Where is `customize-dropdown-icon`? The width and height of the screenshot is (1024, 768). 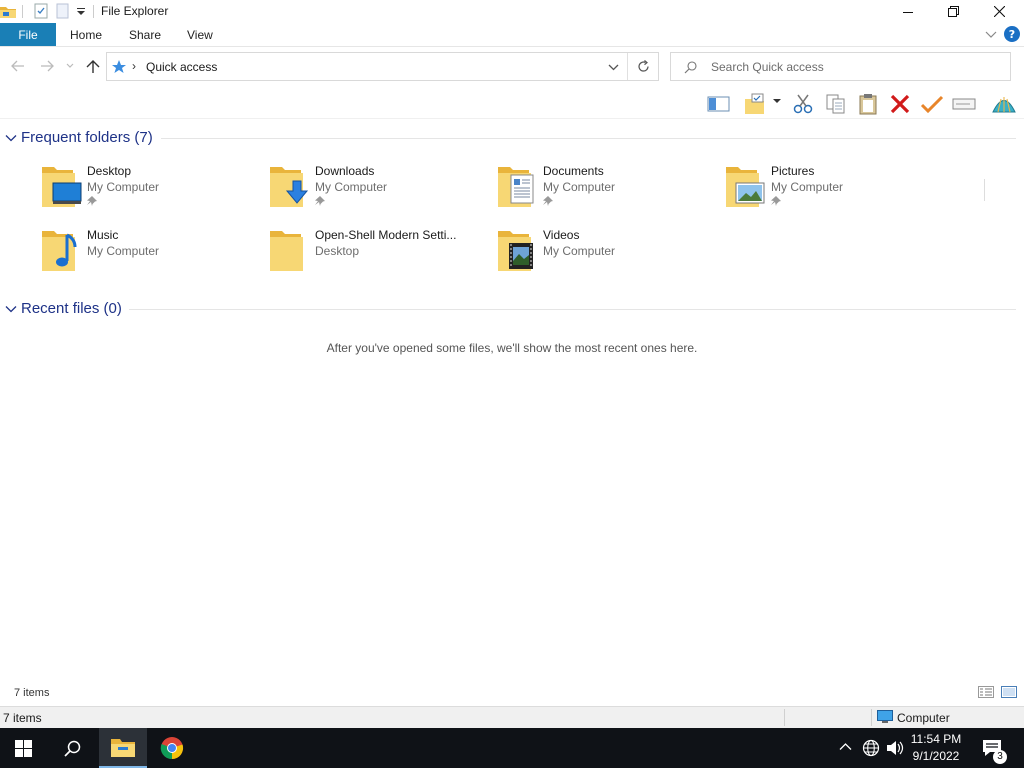
customize-dropdown-icon is located at coordinates (81, 12).